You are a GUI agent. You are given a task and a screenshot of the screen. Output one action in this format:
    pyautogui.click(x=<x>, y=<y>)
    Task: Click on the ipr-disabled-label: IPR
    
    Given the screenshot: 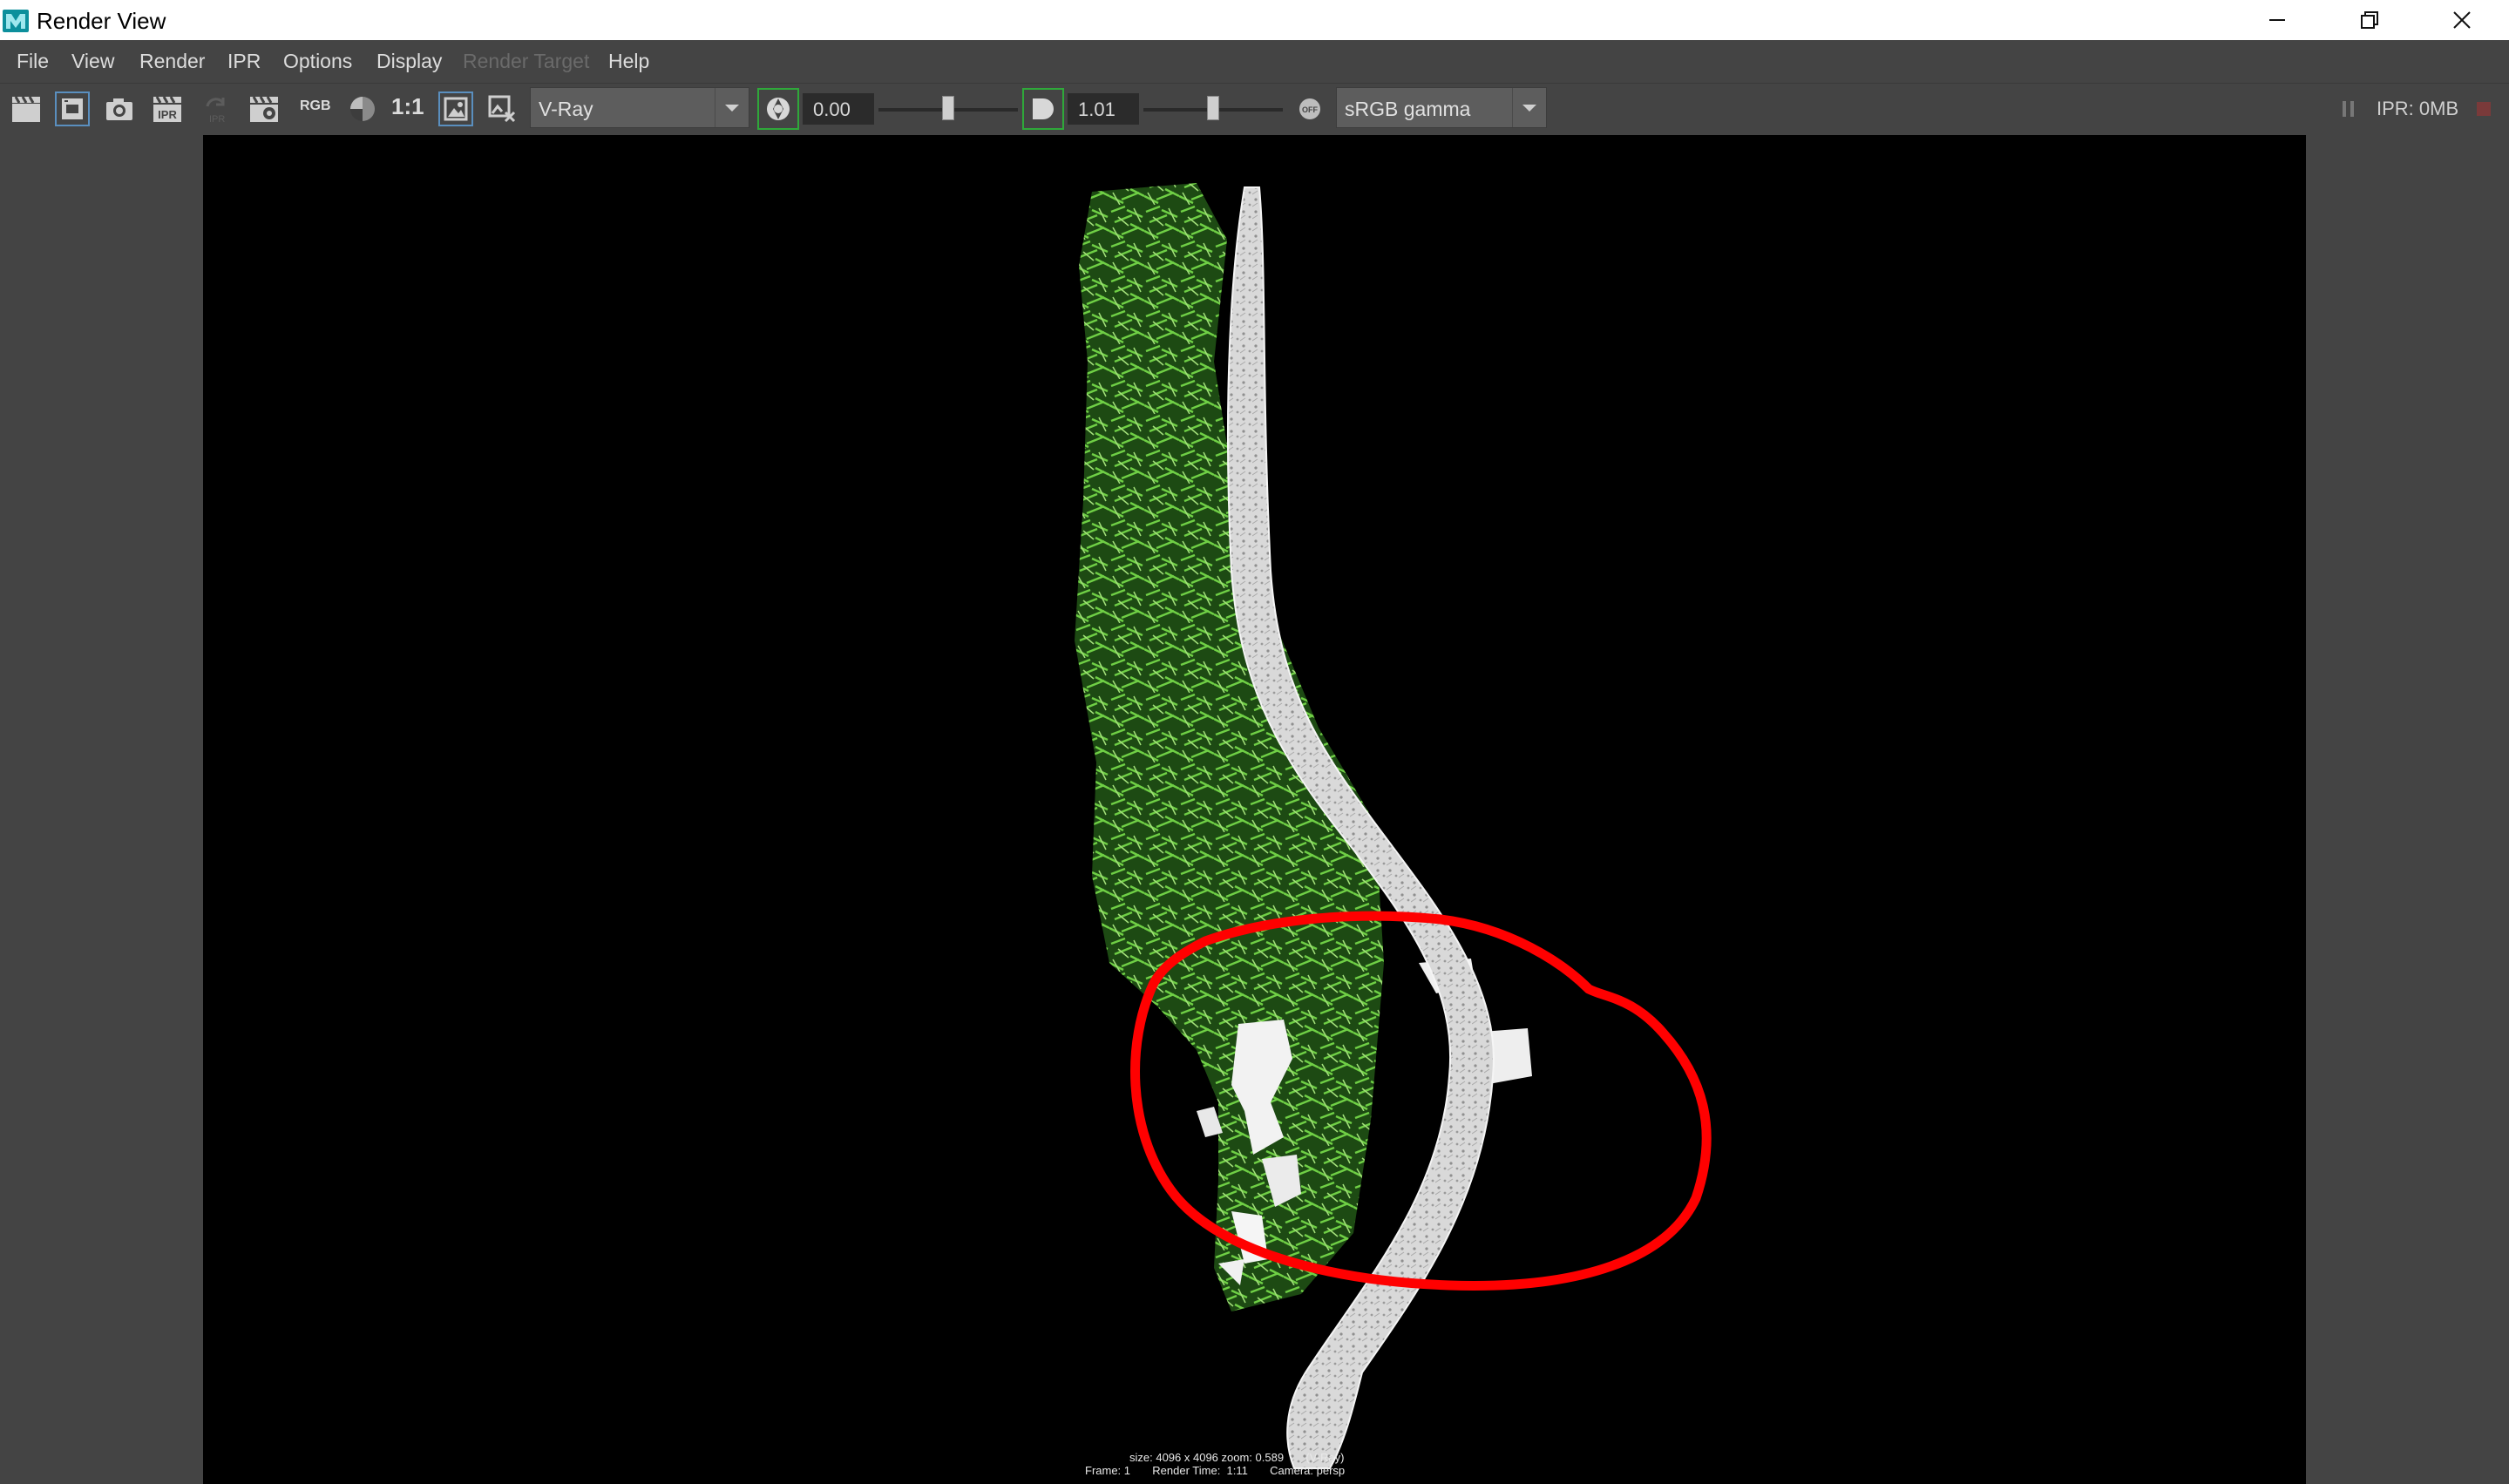 What is the action you would take?
    pyautogui.click(x=217, y=119)
    